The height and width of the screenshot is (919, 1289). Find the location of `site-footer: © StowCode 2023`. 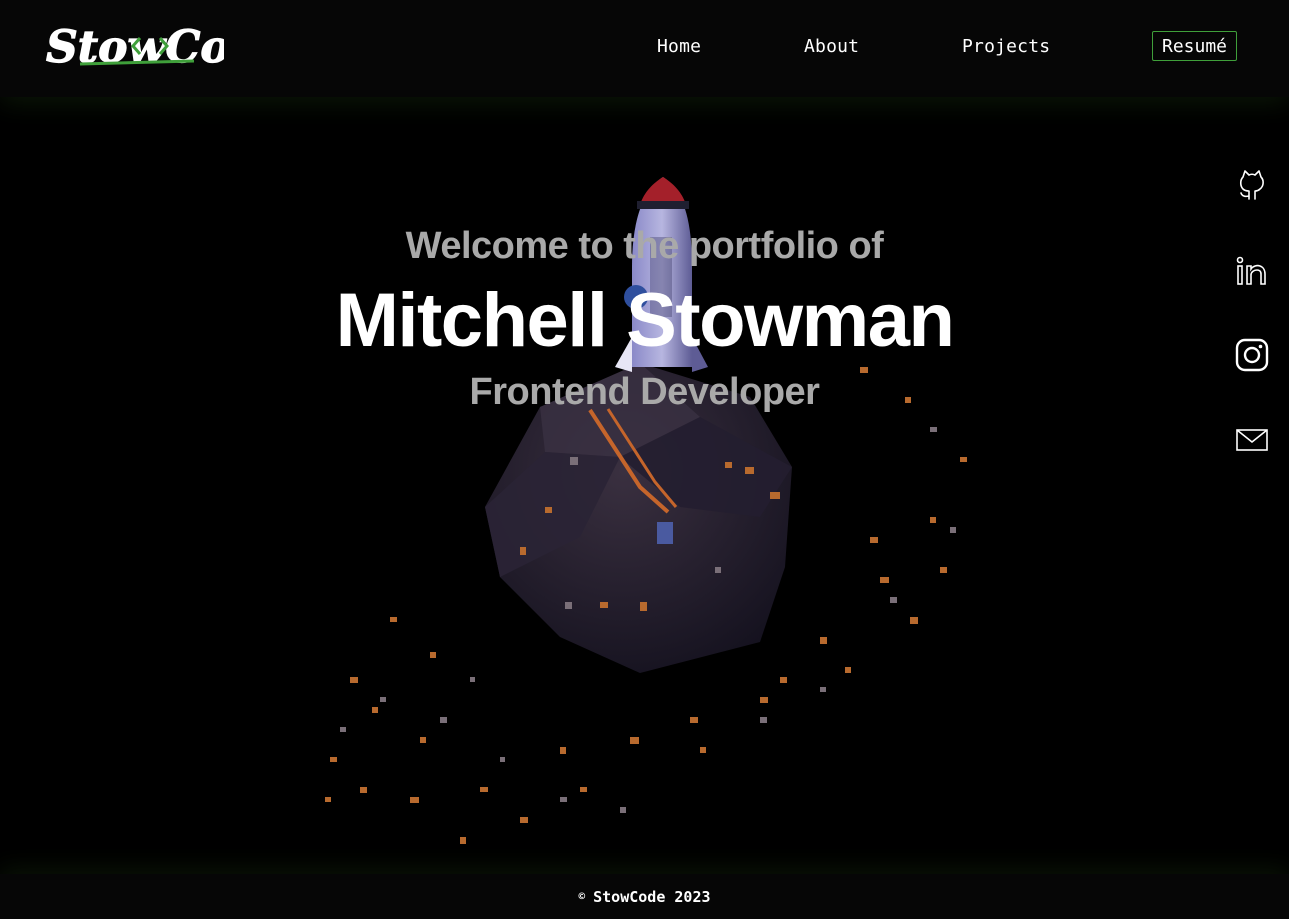

site-footer: © StowCode 2023 is located at coordinates (644, 896).